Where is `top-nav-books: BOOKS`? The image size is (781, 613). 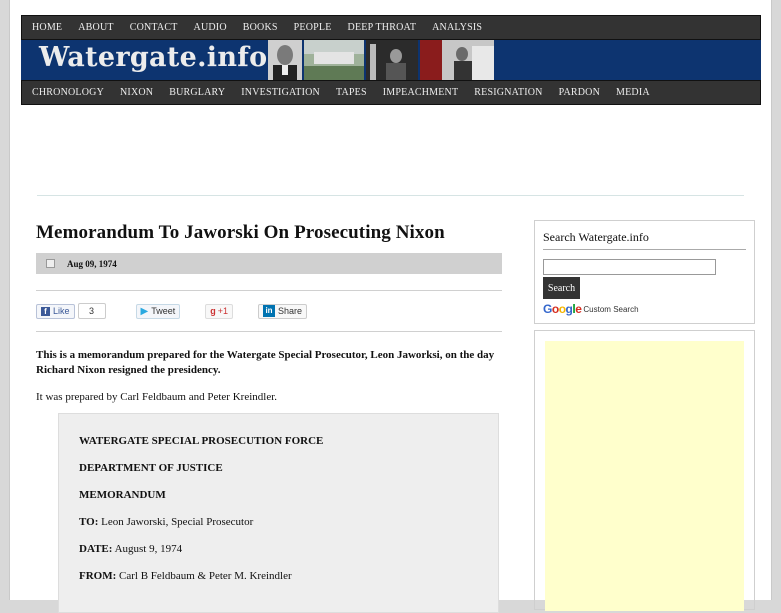
top-nav-books: BOOKS is located at coordinates (260, 27).